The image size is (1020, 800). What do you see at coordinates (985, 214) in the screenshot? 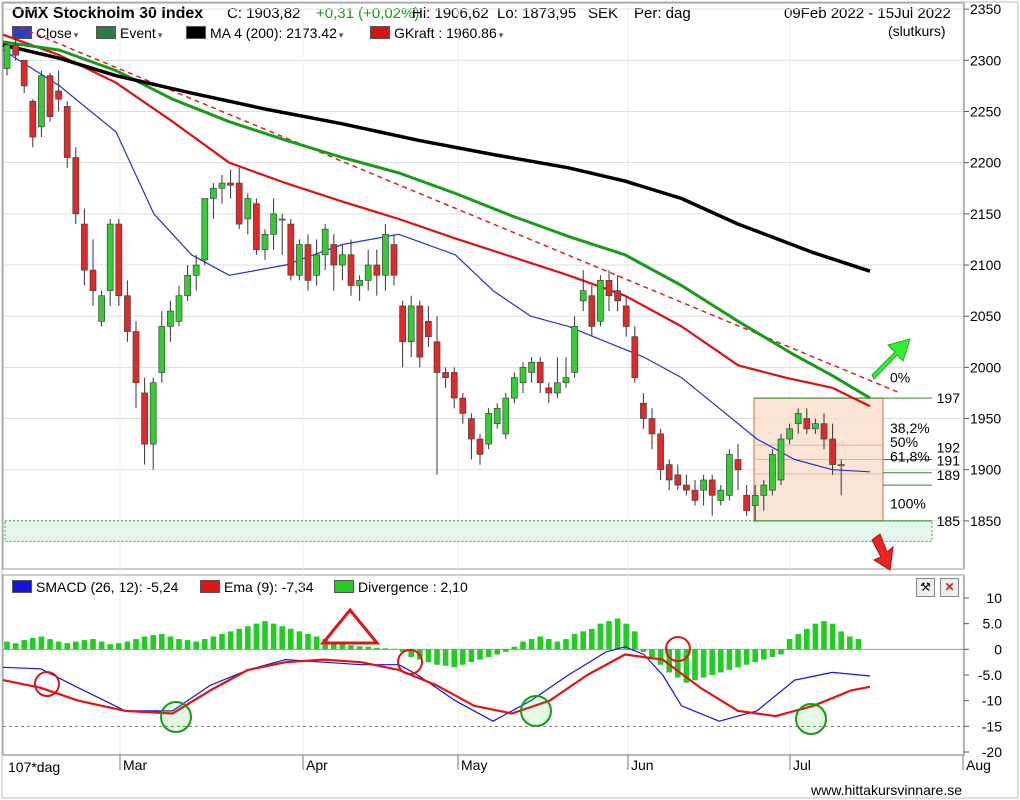
I see `y-tick-label: 2150` at bounding box center [985, 214].